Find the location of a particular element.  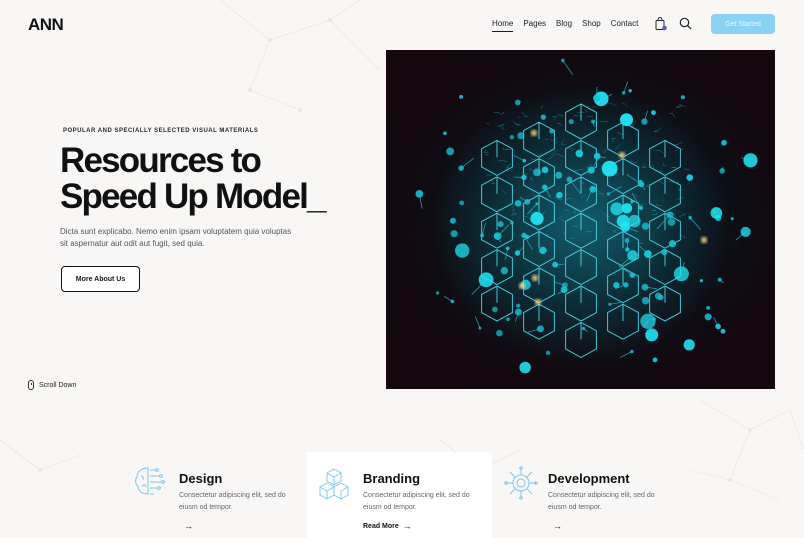

service-link-development: → is located at coordinates (555, 526).